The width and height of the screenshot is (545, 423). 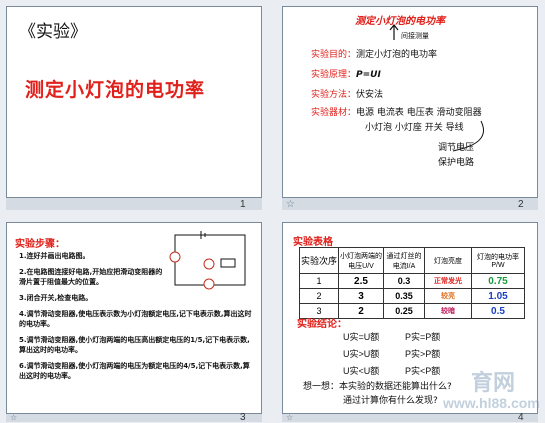 I want to click on equipment-label: 实验器材：, so click(x=334, y=113).